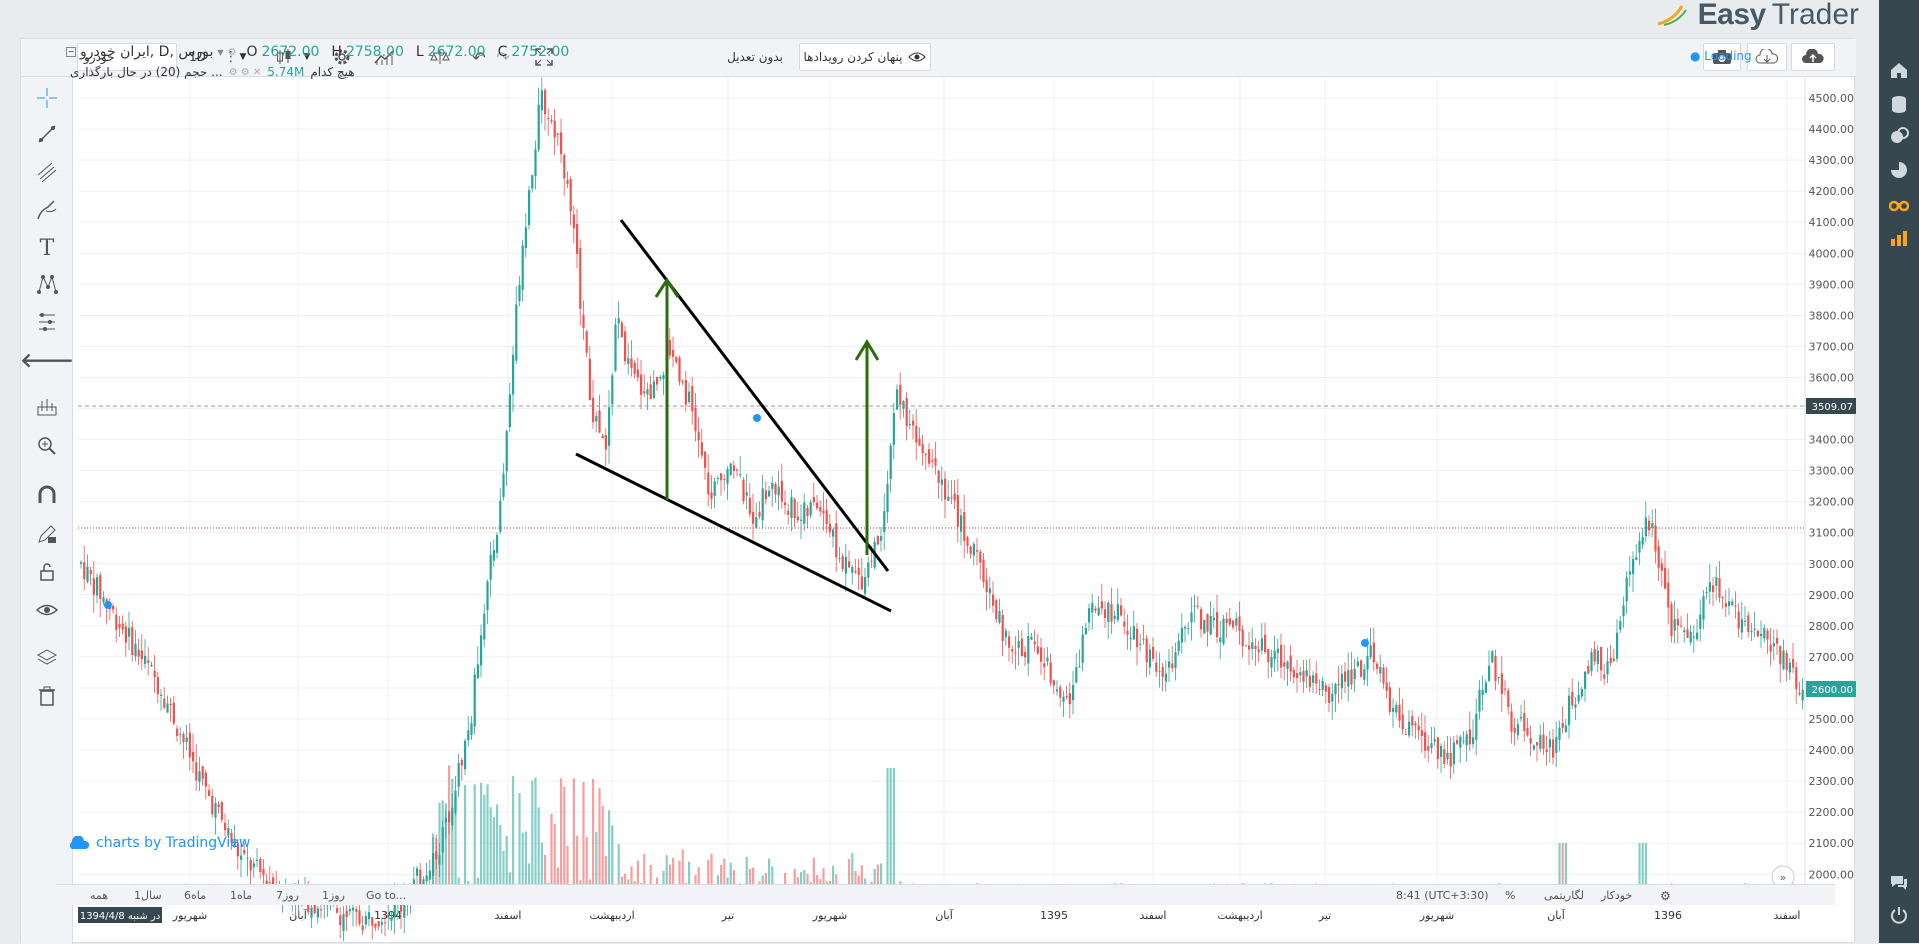 The height and width of the screenshot is (944, 1919). I want to click on range-1m: 1ماه, so click(241, 895).